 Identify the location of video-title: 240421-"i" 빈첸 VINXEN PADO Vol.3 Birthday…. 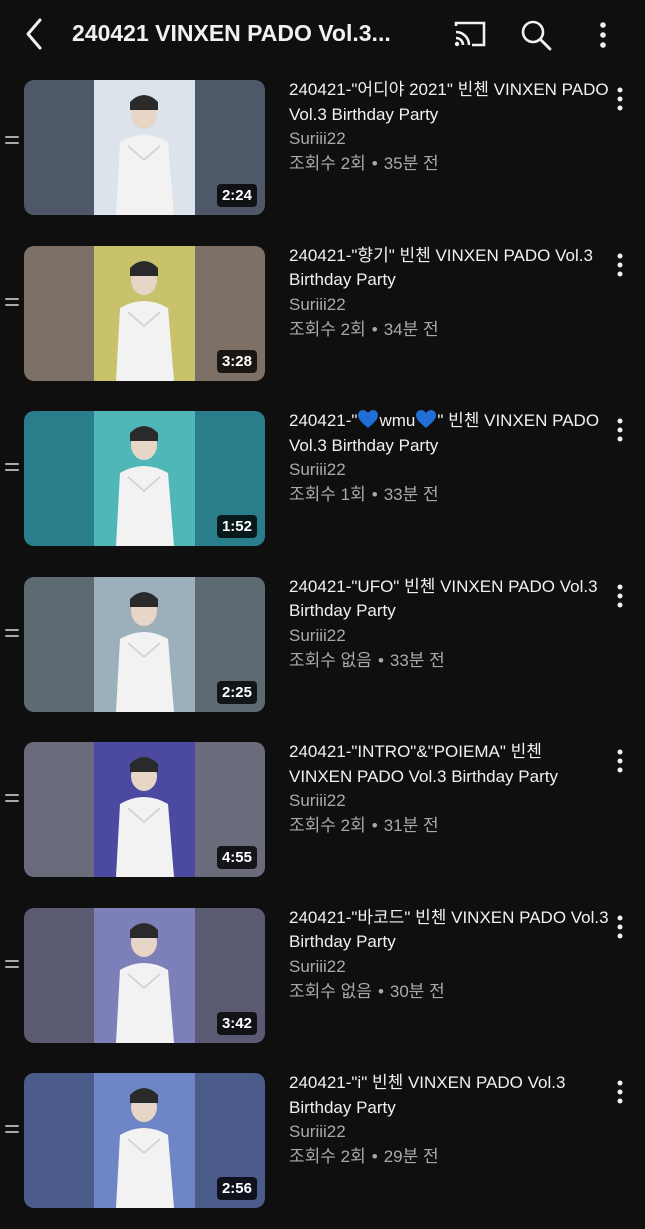
(449, 1095).